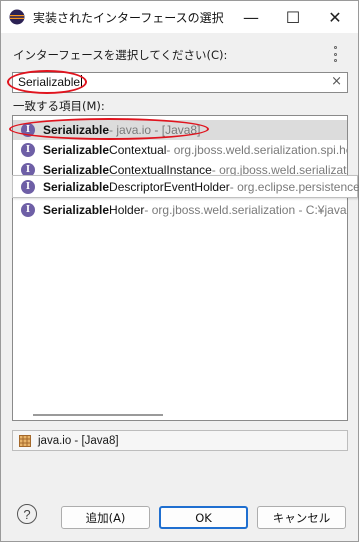 This screenshot has width=359, height=542. Describe the element at coordinates (335, 17) in the screenshot. I see `close-button: ✕` at that location.